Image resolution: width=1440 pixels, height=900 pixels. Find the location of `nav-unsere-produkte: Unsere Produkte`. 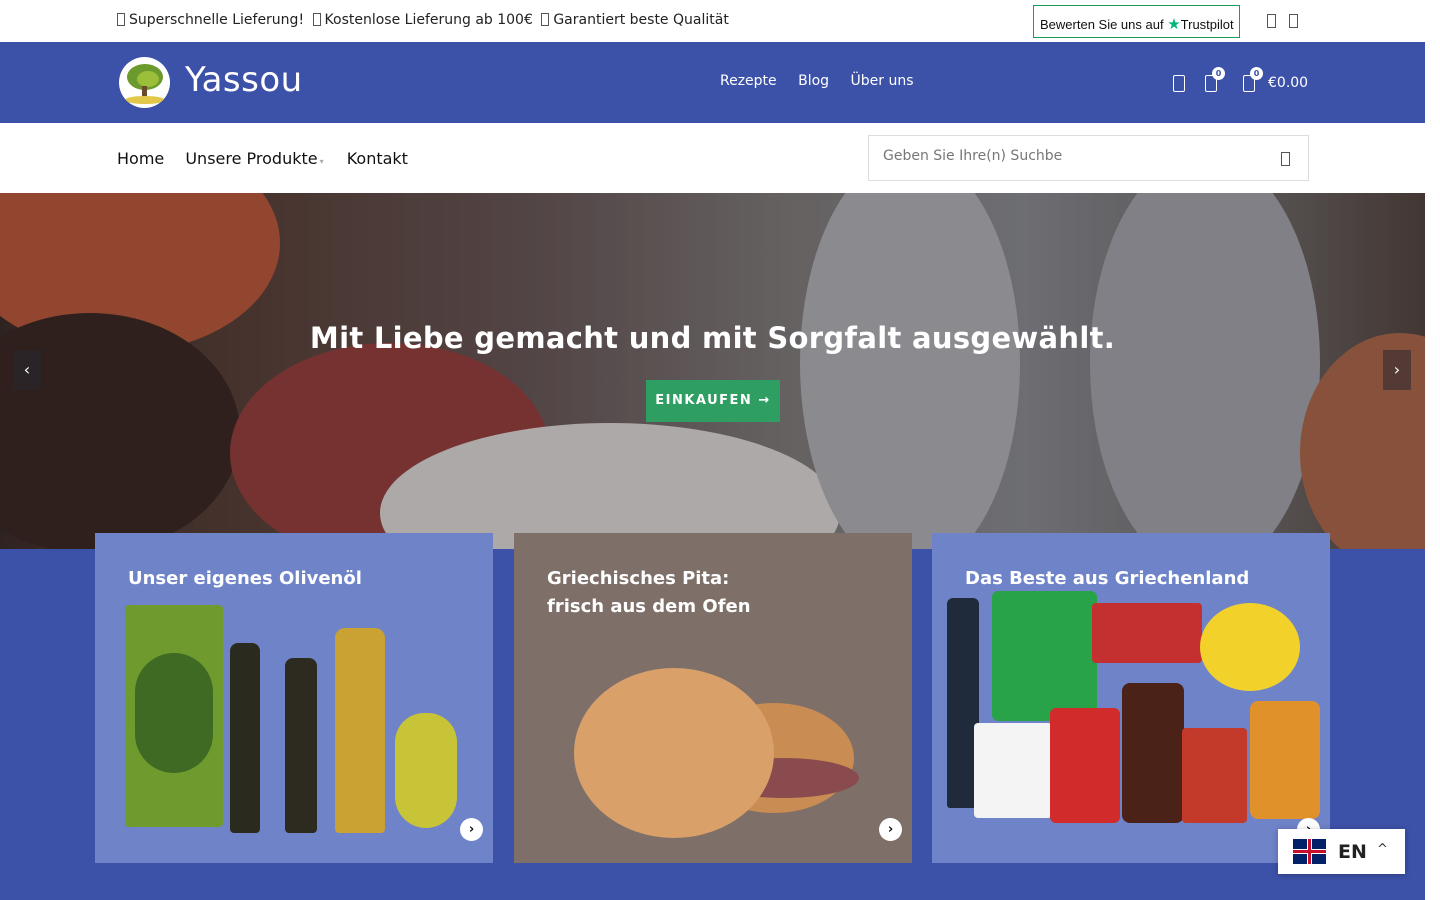

nav-unsere-produkte: Unsere Produkte is located at coordinates (251, 158).